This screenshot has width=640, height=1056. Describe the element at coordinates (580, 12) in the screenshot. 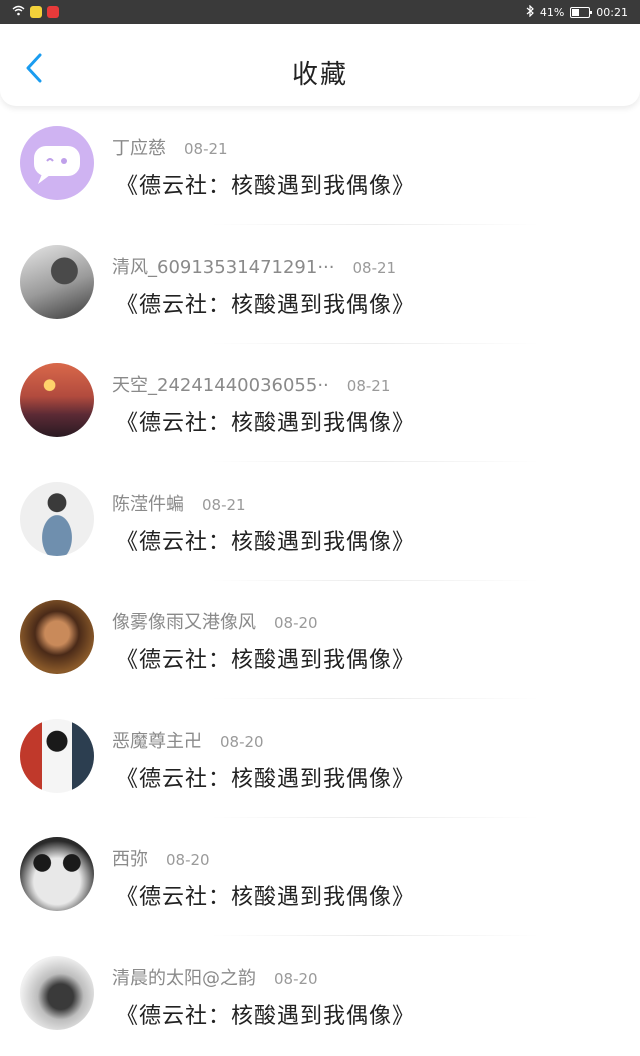

I see `battery-icon` at that location.